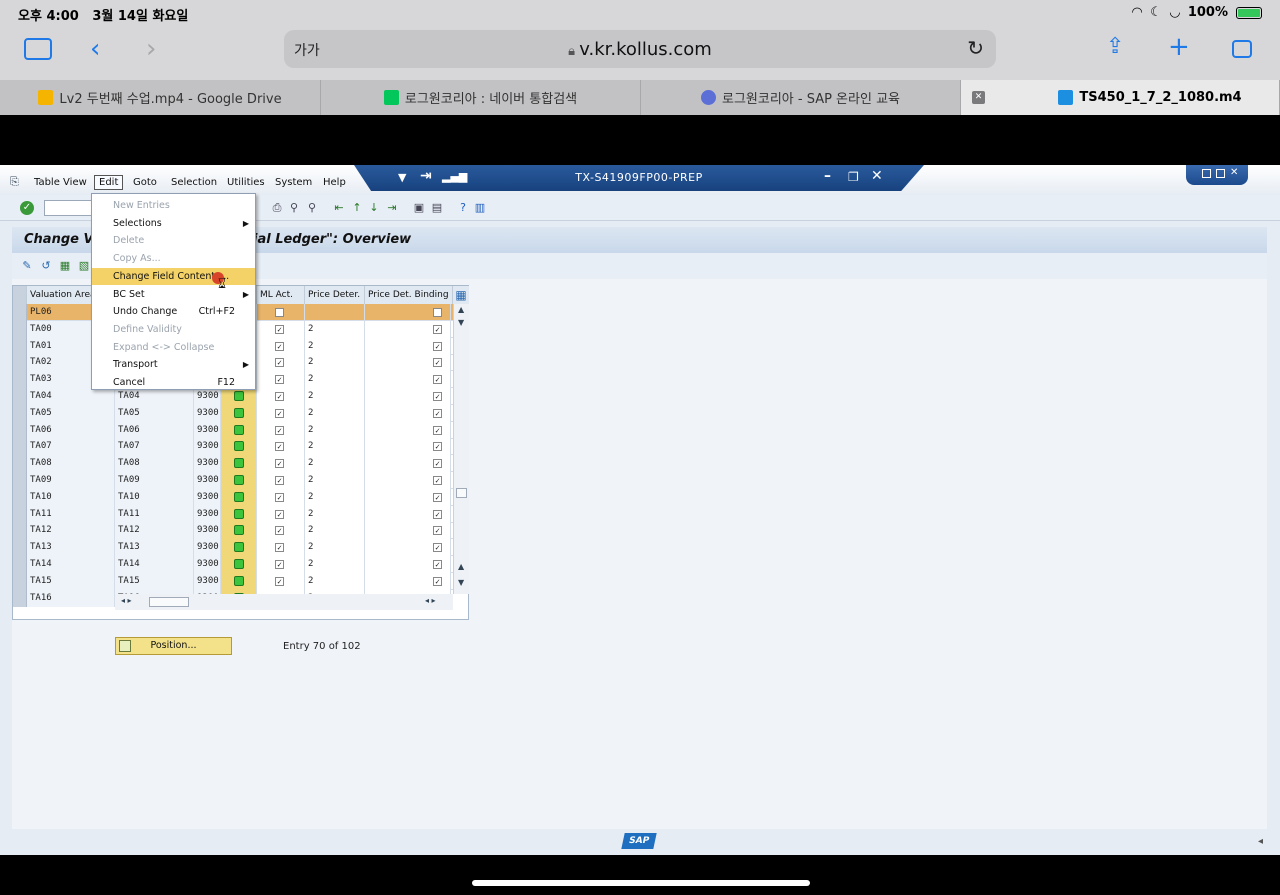 The width and height of the screenshot is (1280, 895). Describe the element at coordinates (437, 312) in the screenshot. I see `price-binding-checkbox` at that location.